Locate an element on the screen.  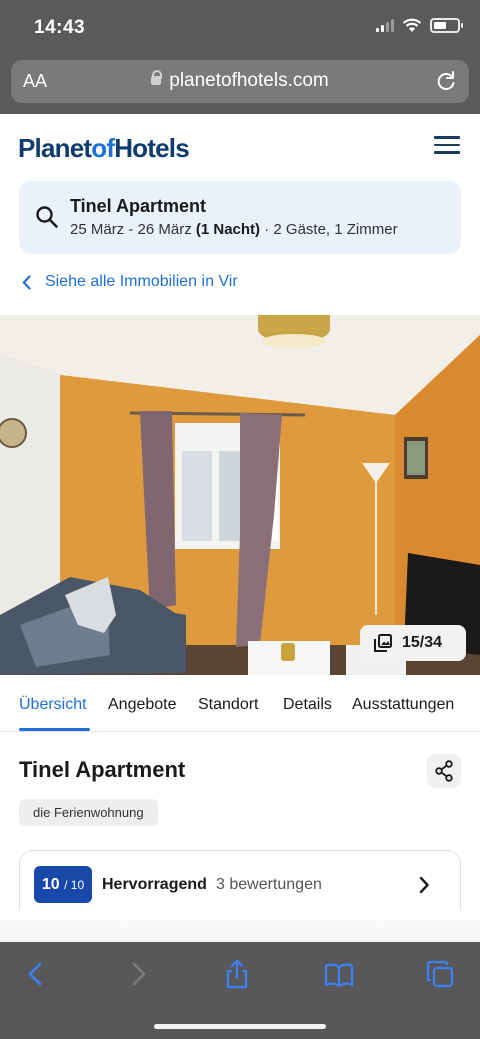
home-indicator is located at coordinates (240, 1026).